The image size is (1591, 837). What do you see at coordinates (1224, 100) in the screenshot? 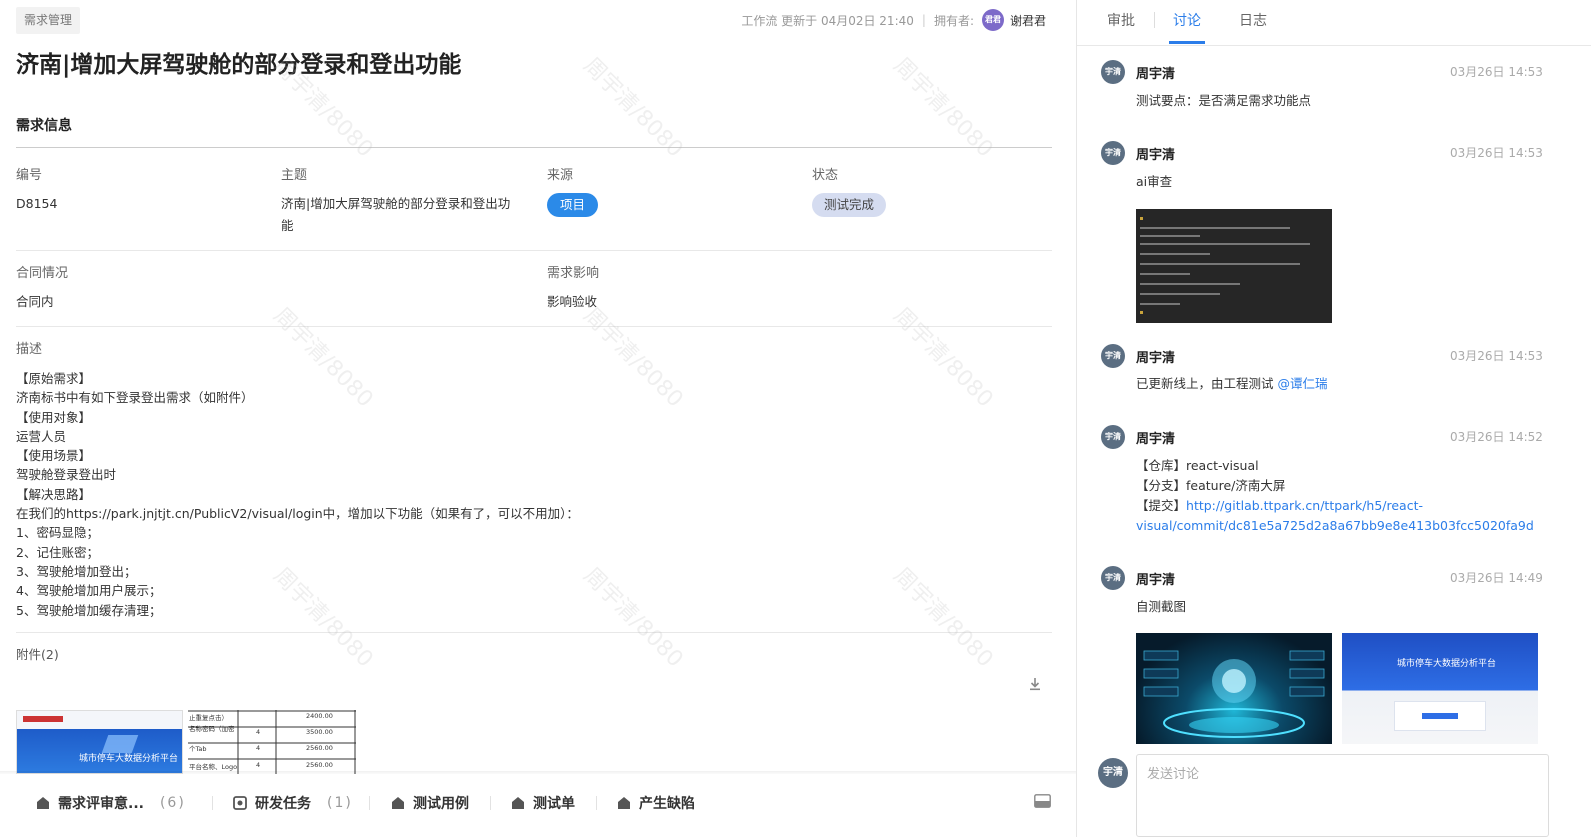
I see `comment-text: 测试要点：是否满足需求功能点` at bounding box center [1224, 100].